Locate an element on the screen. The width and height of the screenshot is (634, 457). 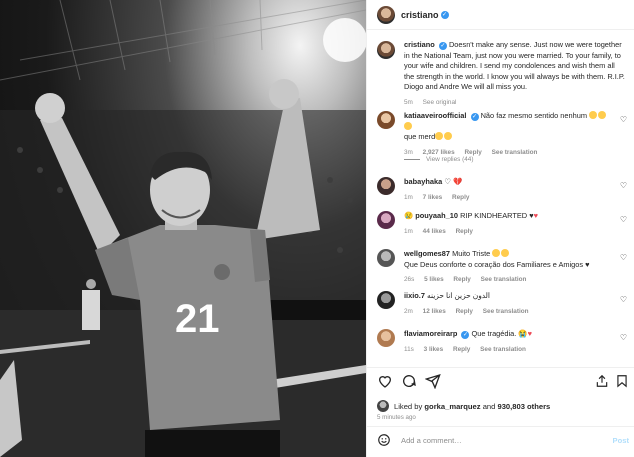
caption-username: cristiano is located at coordinates (419, 44).